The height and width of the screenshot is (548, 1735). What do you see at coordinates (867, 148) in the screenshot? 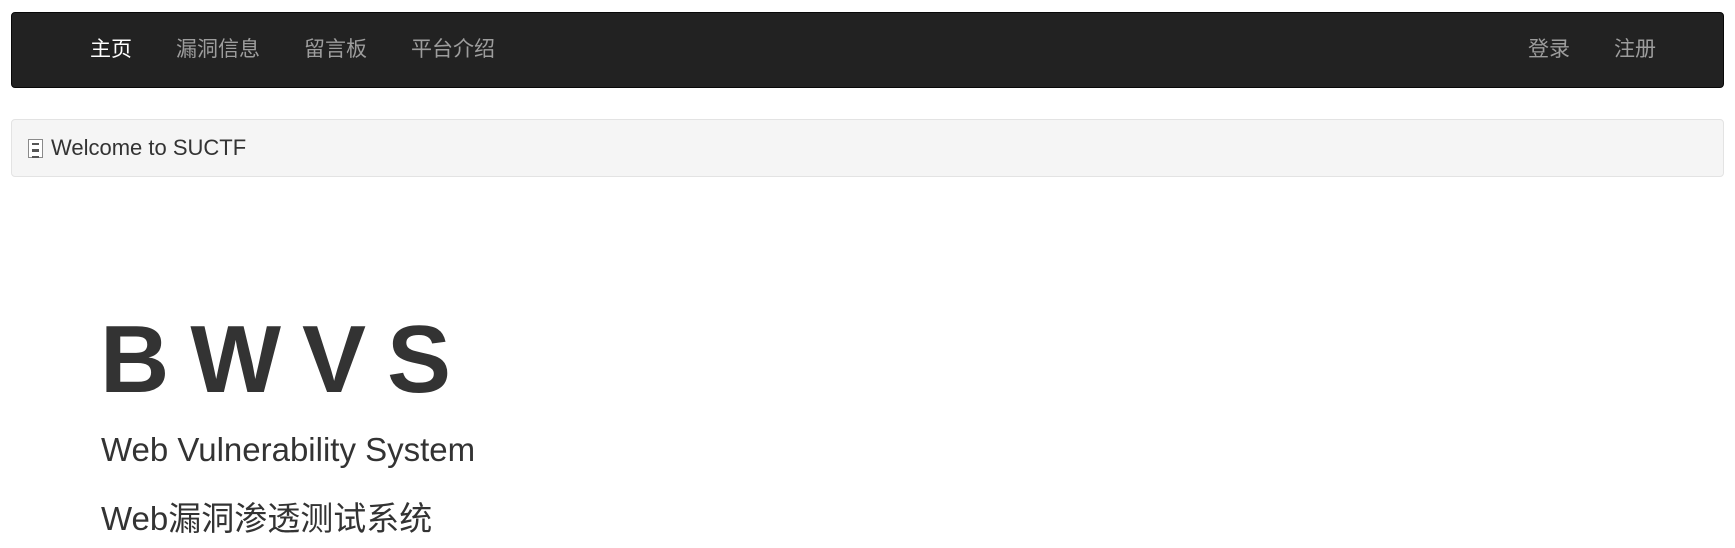
I see `welcome-breadcrumb: Welcome to SUCTF` at bounding box center [867, 148].